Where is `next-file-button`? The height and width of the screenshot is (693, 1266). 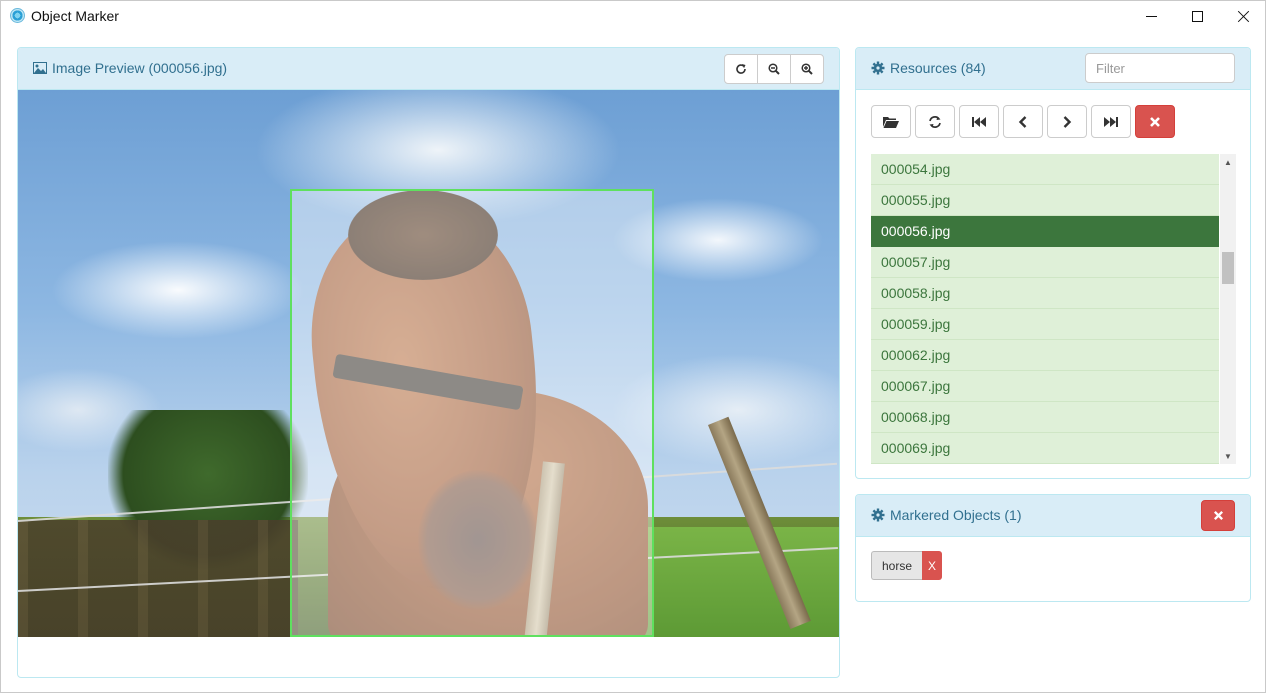 next-file-button is located at coordinates (1067, 121).